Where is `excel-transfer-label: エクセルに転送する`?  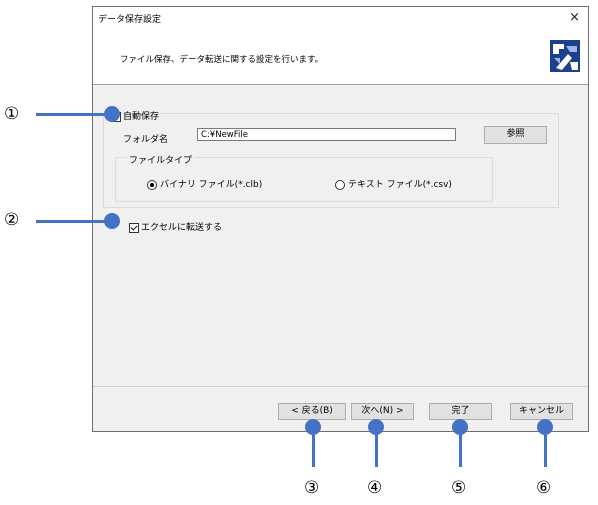 excel-transfer-label: エクセルに転送する is located at coordinates (182, 228).